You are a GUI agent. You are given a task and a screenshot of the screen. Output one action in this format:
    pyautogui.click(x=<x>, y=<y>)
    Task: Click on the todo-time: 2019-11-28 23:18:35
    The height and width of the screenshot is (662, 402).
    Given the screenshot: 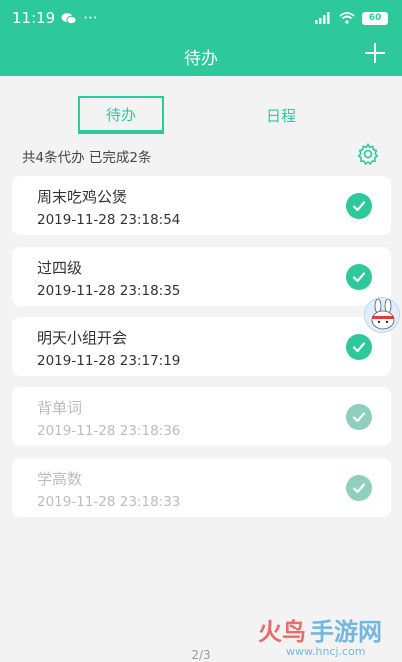 What is the action you would take?
    pyautogui.click(x=109, y=291)
    